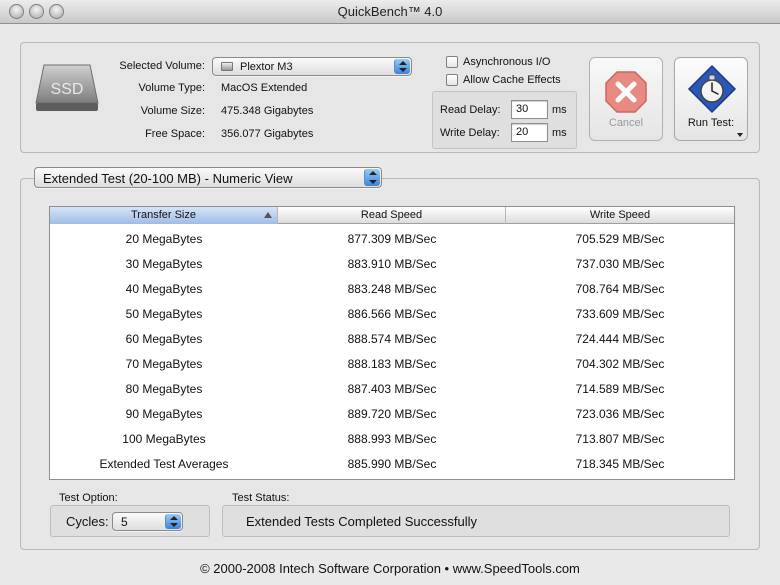 The width and height of the screenshot is (780, 585). I want to click on cell-read-speed: 883.248 MB/Sec, so click(392, 289).